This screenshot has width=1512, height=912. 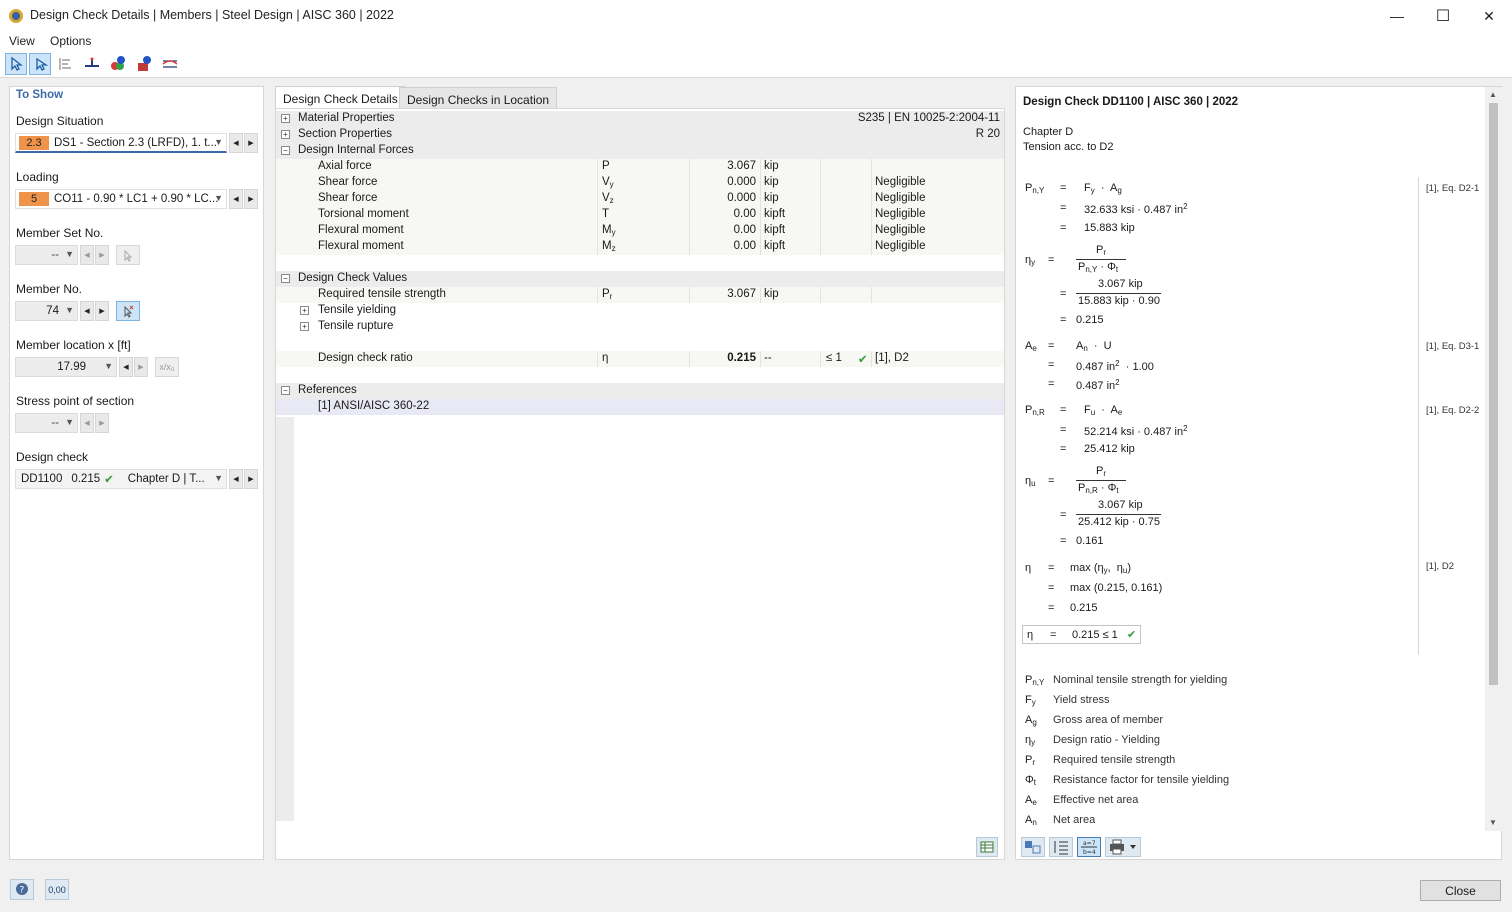 What do you see at coordinates (1030, 260) in the screenshot?
I see `etay-symbol: ηy` at bounding box center [1030, 260].